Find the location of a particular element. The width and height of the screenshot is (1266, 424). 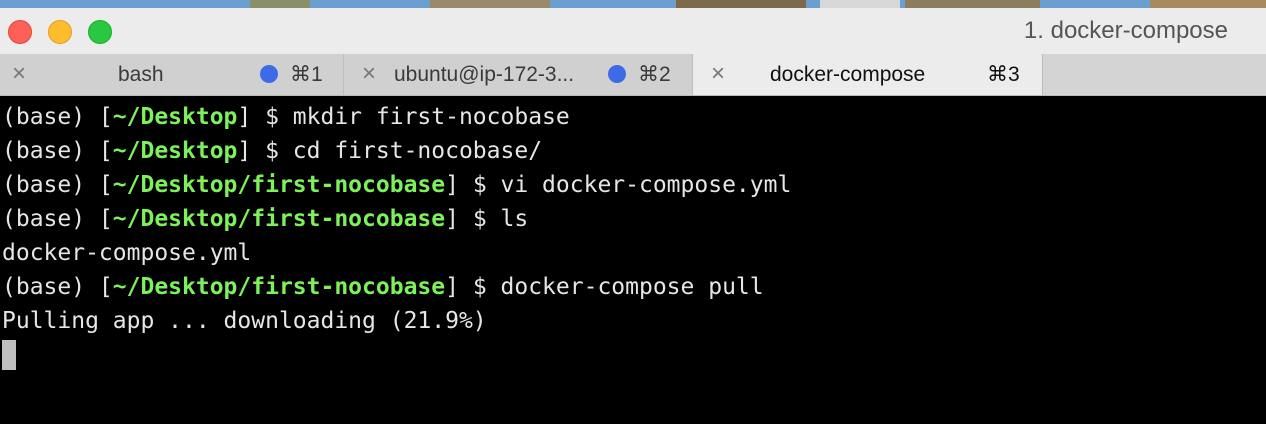

tab-docker-compose: × docker-compose ⌘3 is located at coordinates (868, 74).